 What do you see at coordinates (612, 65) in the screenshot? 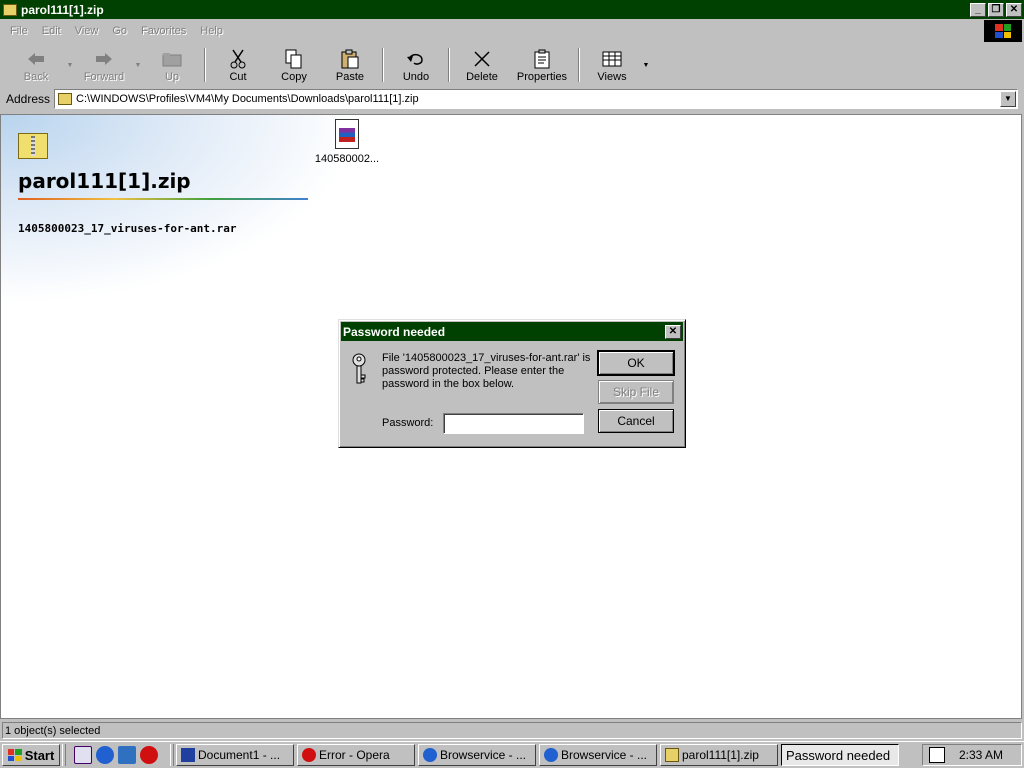
I see `views-button: Views` at bounding box center [612, 65].